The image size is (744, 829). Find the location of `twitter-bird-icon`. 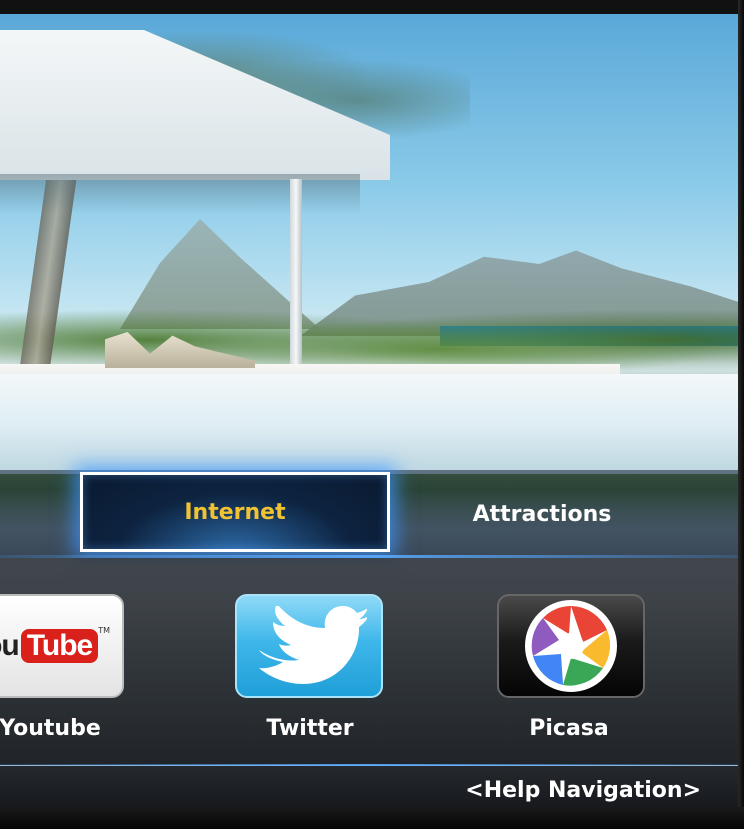

twitter-bird-icon is located at coordinates (313, 645).